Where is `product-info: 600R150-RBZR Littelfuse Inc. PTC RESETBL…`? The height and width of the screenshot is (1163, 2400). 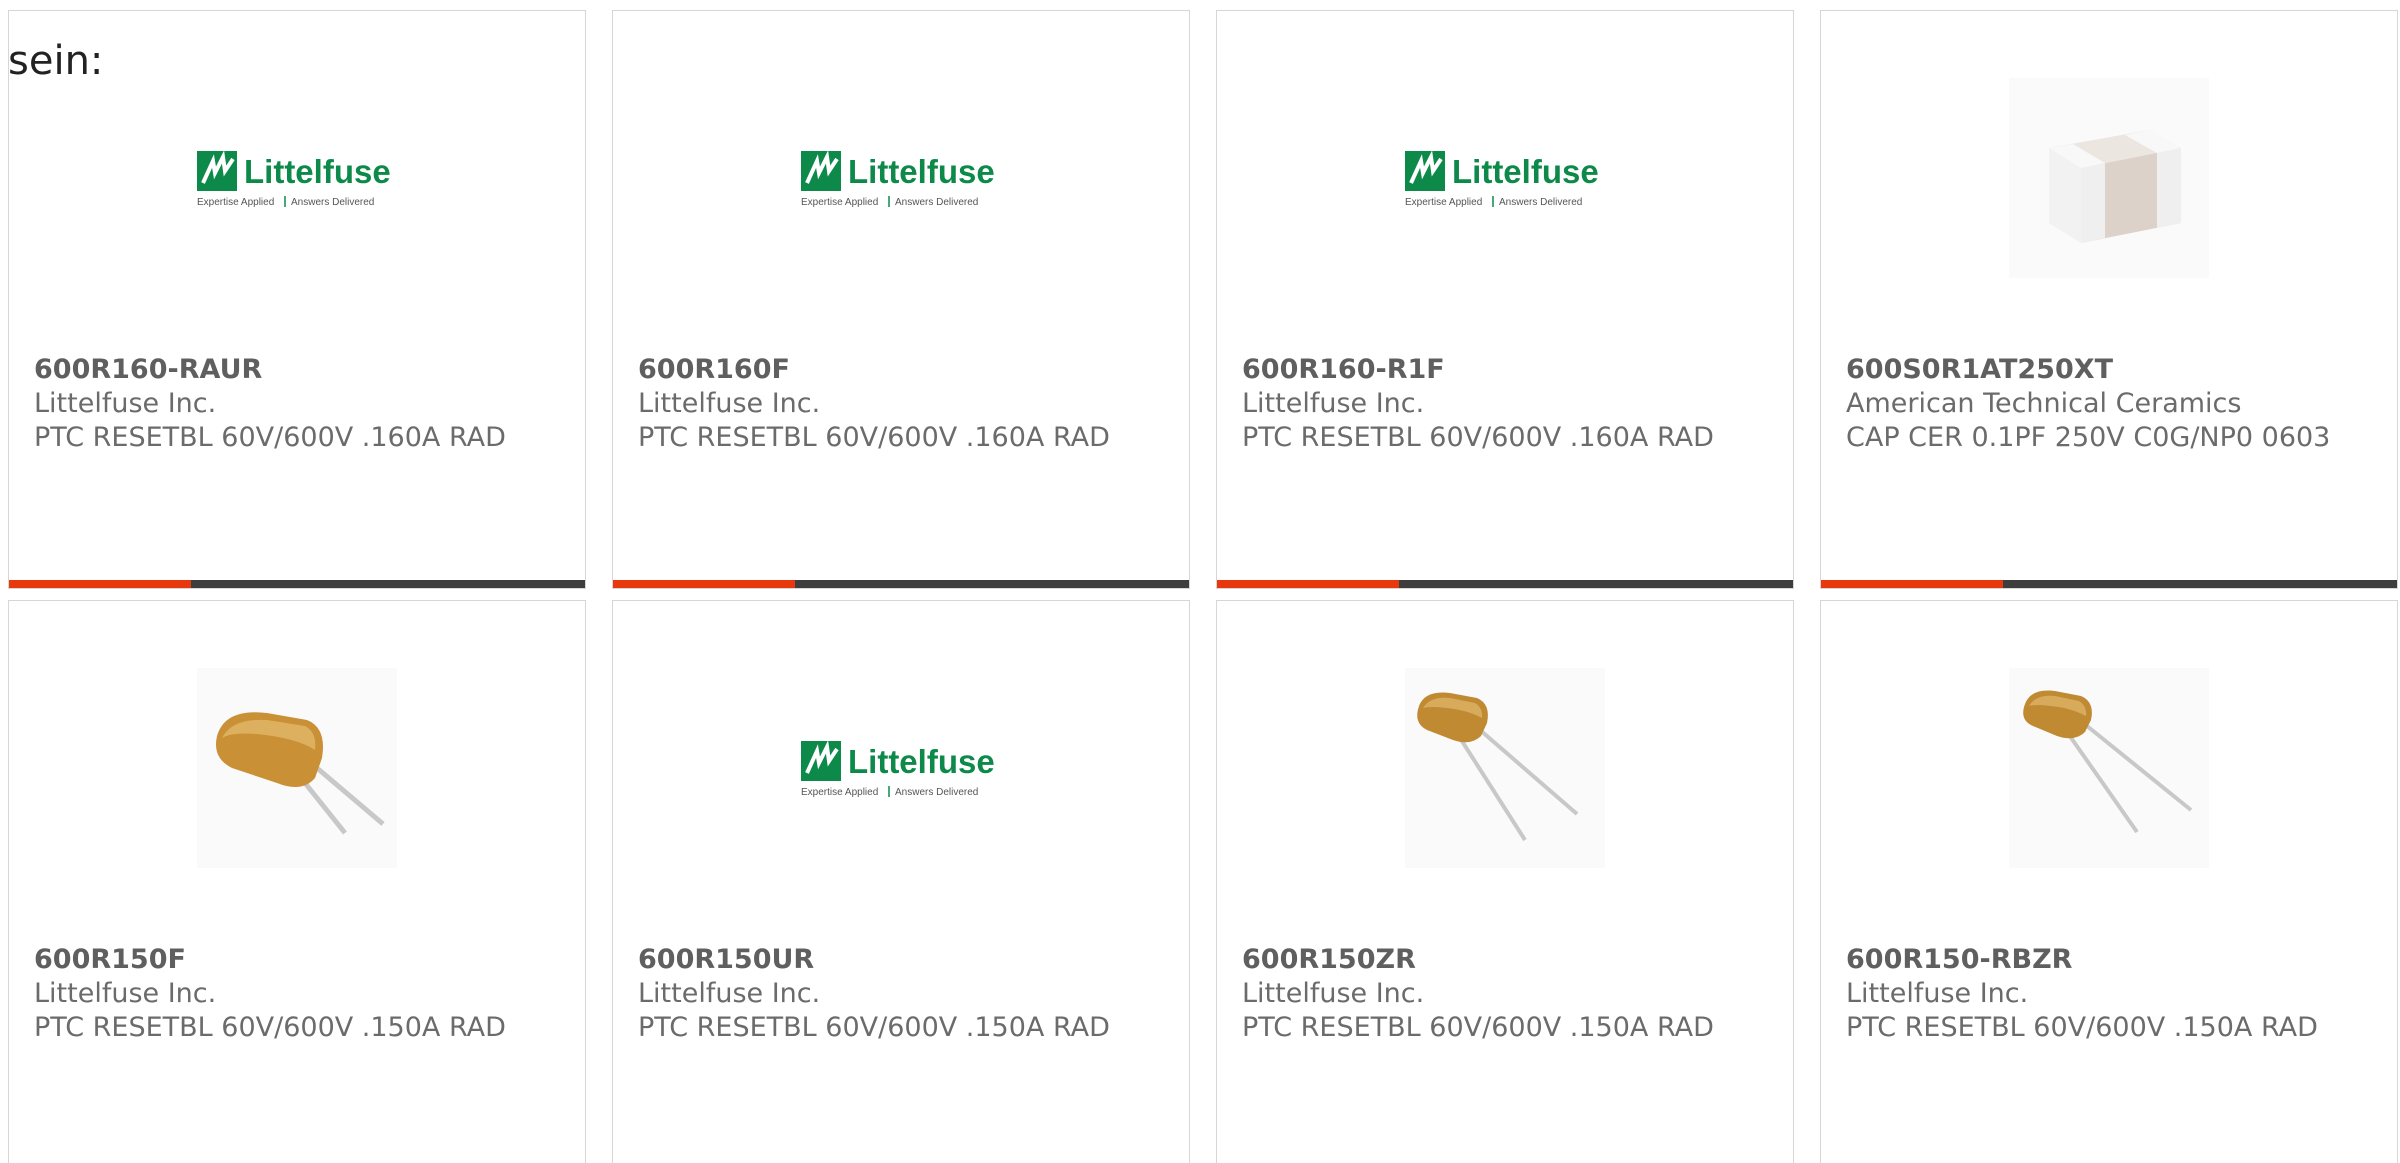 product-info: 600R150-RBZR Littelfuse Inc. PTC RESETBL… is located at coordinates (2111, 994).